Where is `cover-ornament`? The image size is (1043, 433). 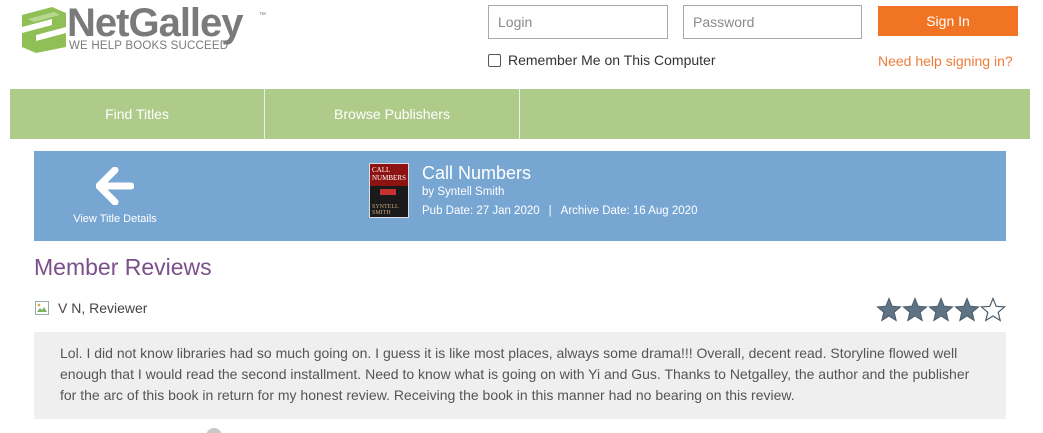
cover-ornament is located at coordinates (388, 192).